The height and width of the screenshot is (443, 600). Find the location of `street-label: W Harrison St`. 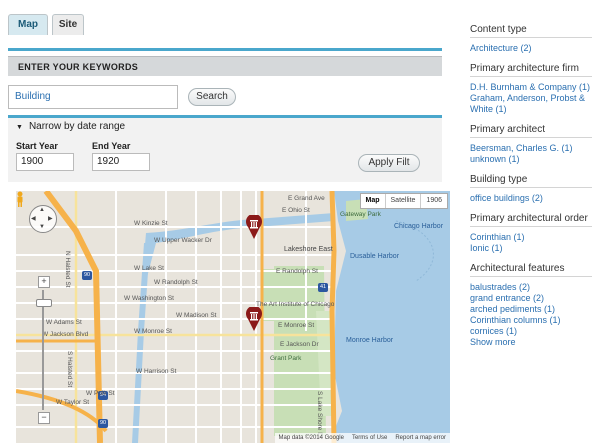

street-label: W Harrison St is located at coordinates (156, 371).